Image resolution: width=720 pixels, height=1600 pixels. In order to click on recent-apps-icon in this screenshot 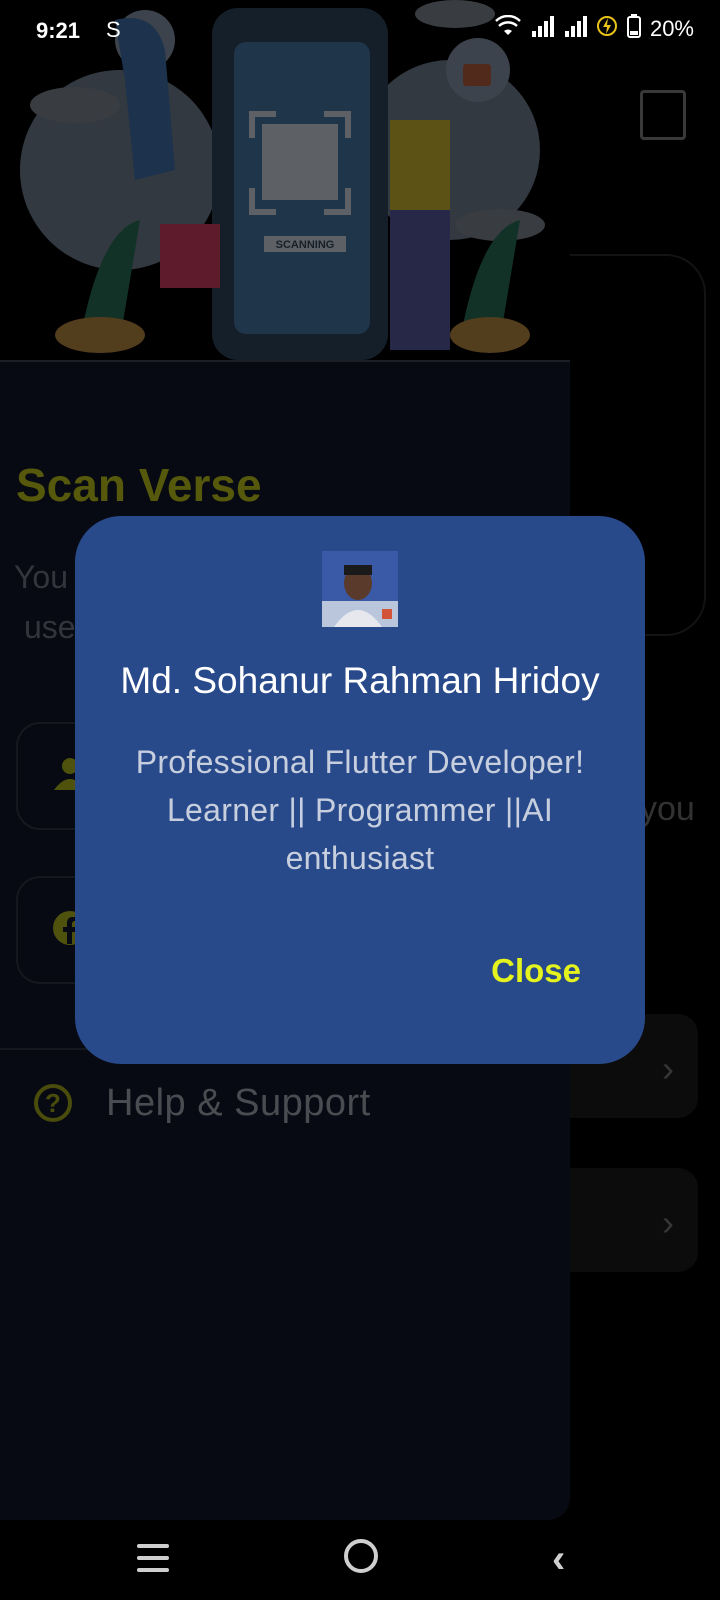, I will do `click(153, 1558)`.